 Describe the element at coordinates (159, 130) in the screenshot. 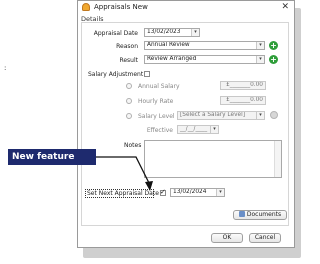

I see `effective-label: Effective` at that location.